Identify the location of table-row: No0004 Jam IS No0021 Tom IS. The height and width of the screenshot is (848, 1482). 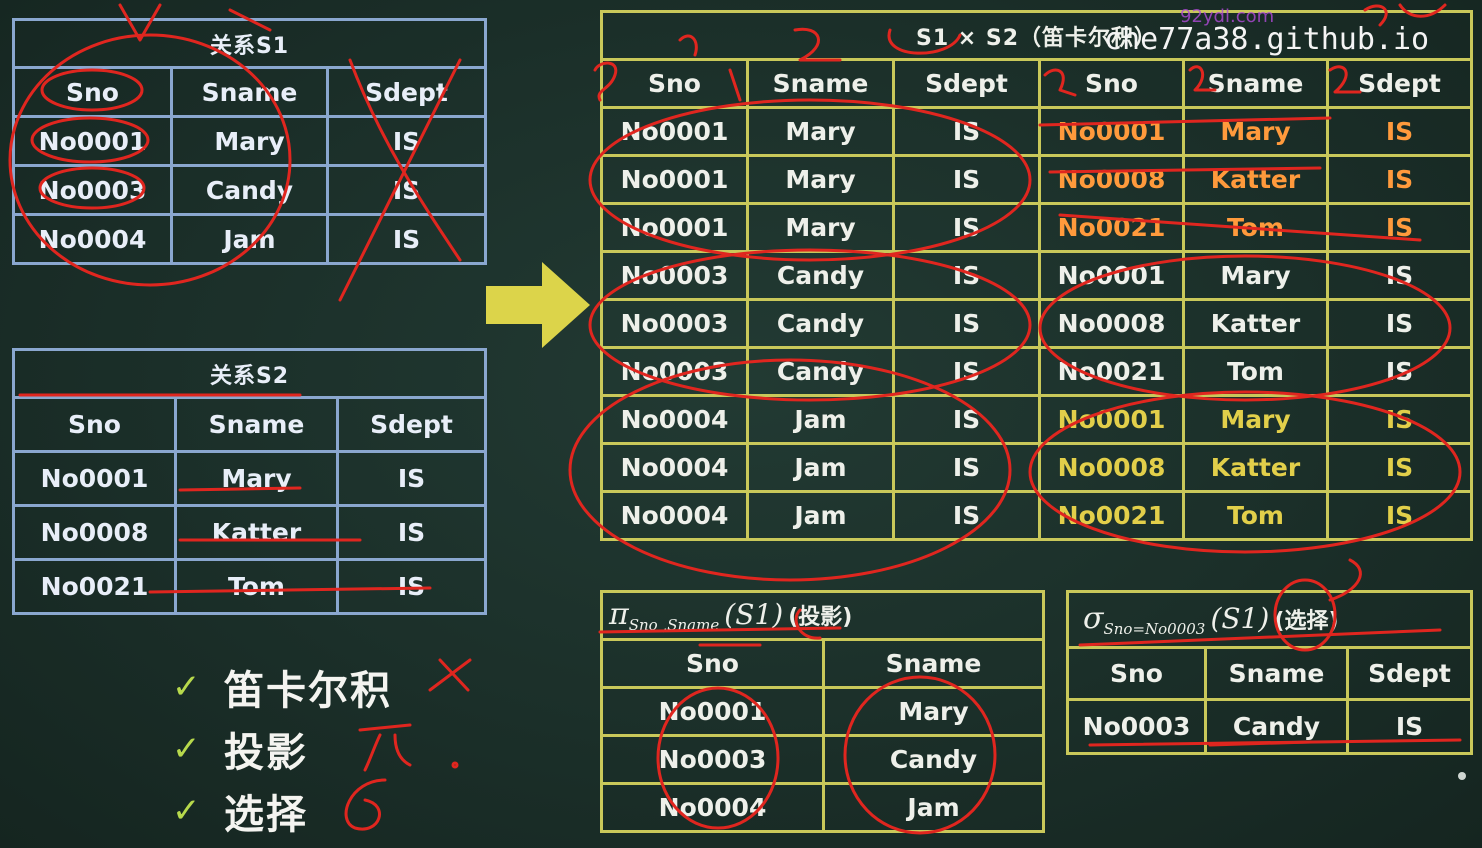
(1037, 515).